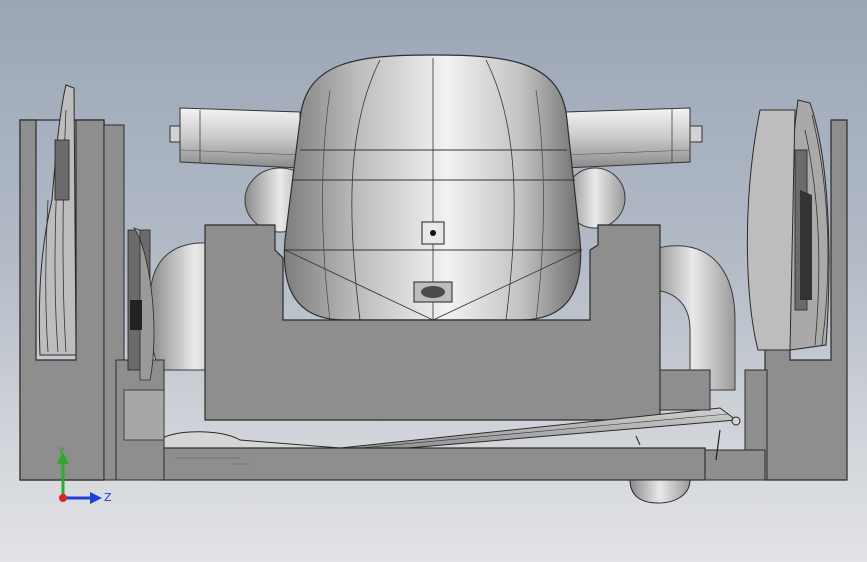 This screenshot has height=562, width=867. I want to click on left-arm-tube, so click(235, 138).